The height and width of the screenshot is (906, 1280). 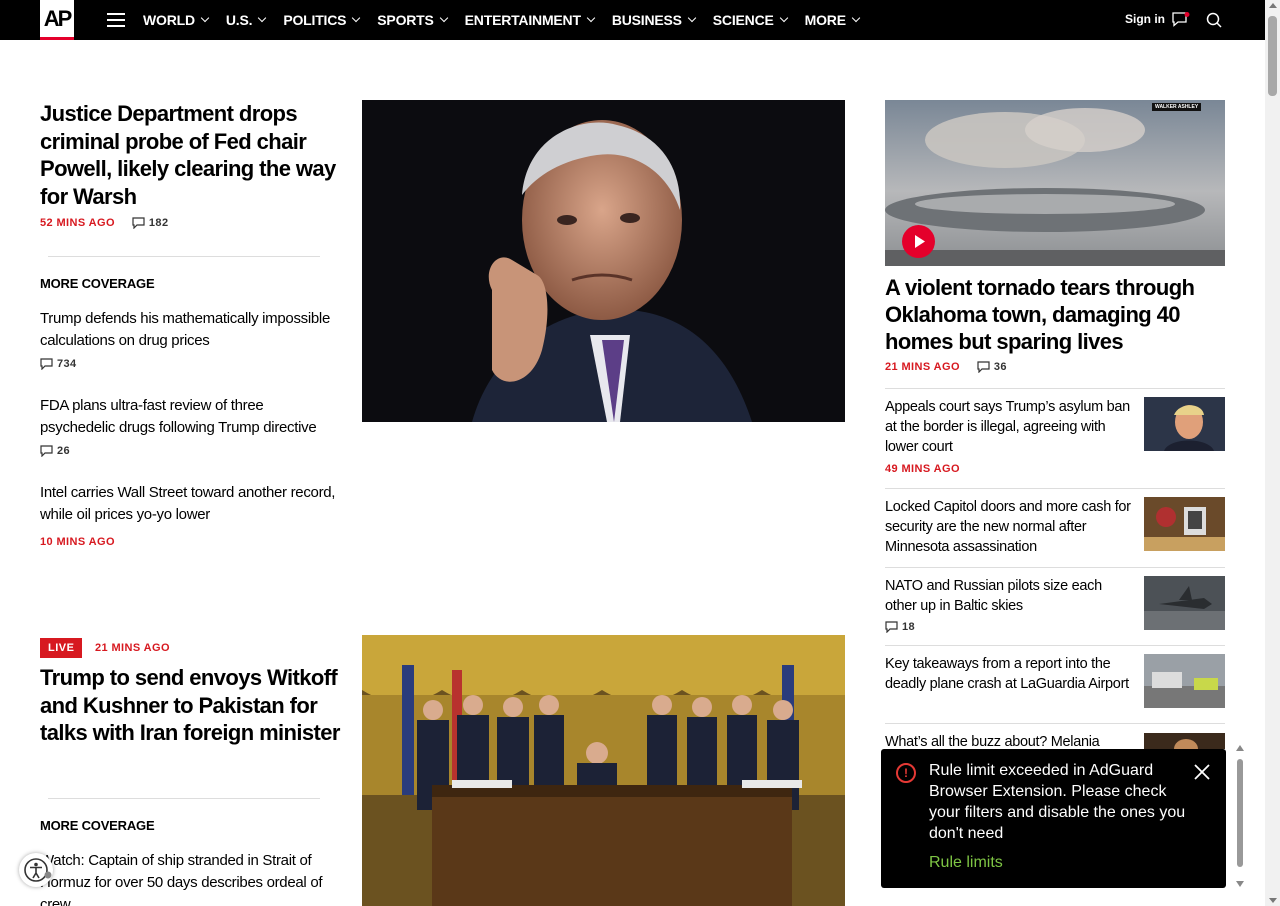 I want to click on trump-photo, so click(x=1184, y=424).